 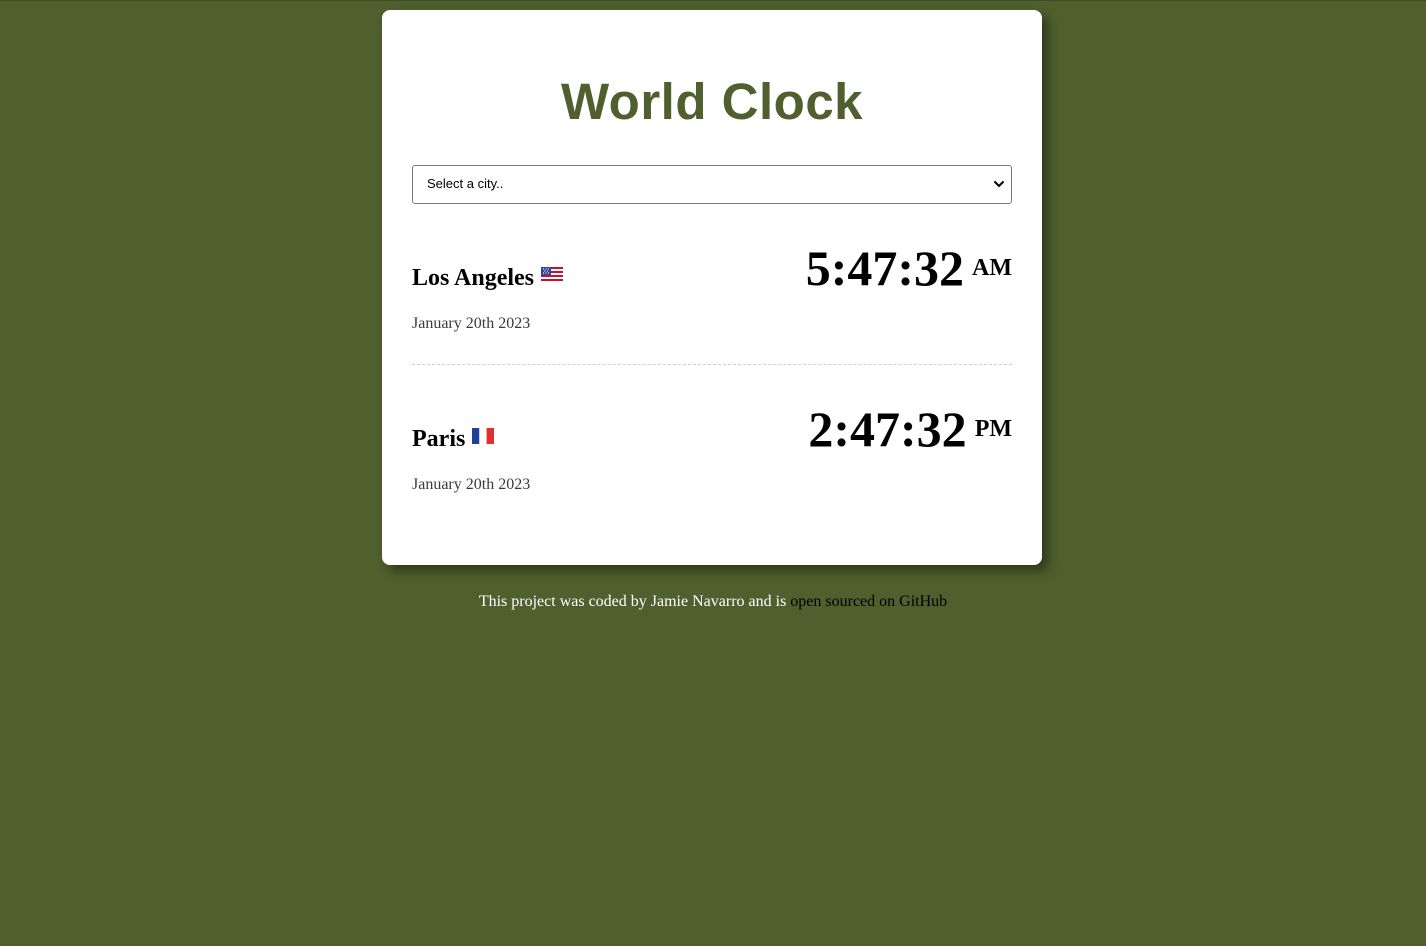 What do you see at coordinates (483, 437) in the screenshot?
I see `fr-flag-icon` at bounding box center [483, 437].